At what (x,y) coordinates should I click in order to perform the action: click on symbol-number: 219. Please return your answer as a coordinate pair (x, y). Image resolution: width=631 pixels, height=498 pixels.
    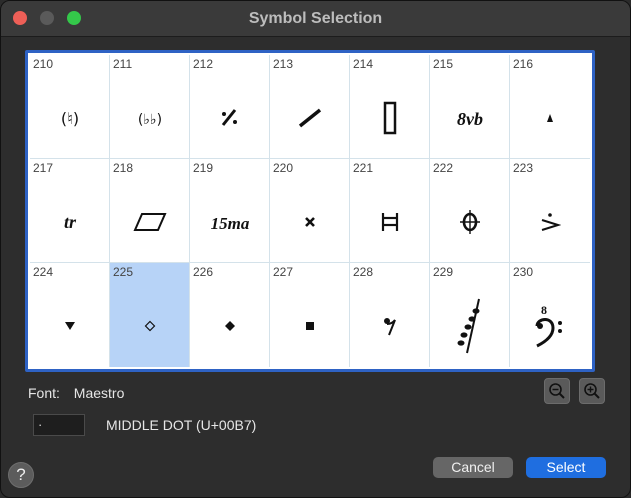
    Looking at the image, I should click on (203, 168).